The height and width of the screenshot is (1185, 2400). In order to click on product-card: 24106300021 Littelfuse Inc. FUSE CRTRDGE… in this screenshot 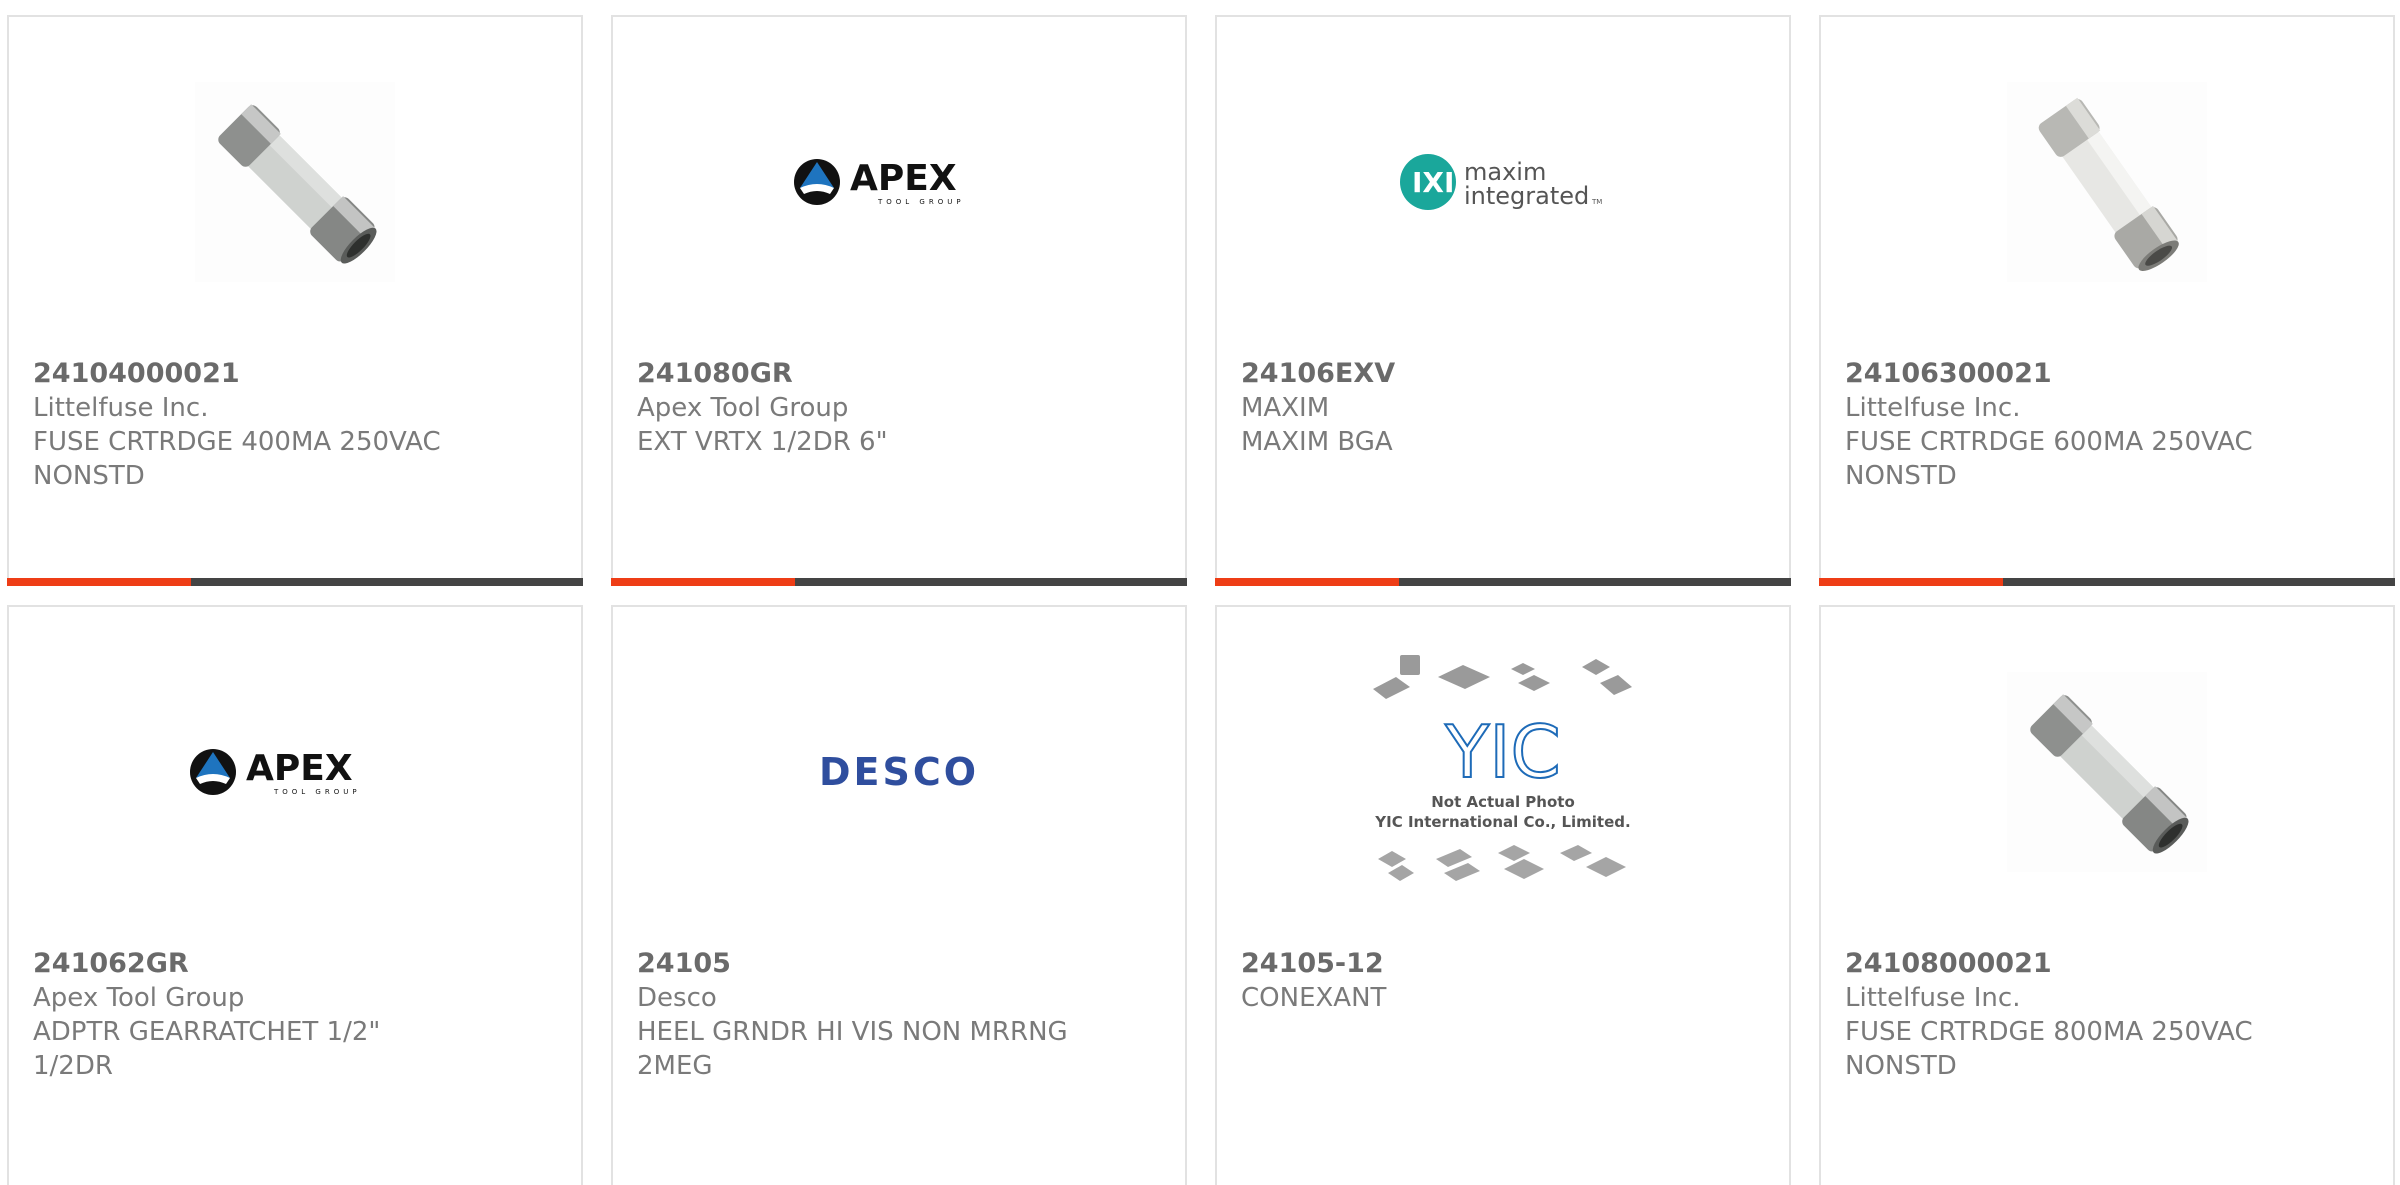, I will do `click(2107, 300)`.